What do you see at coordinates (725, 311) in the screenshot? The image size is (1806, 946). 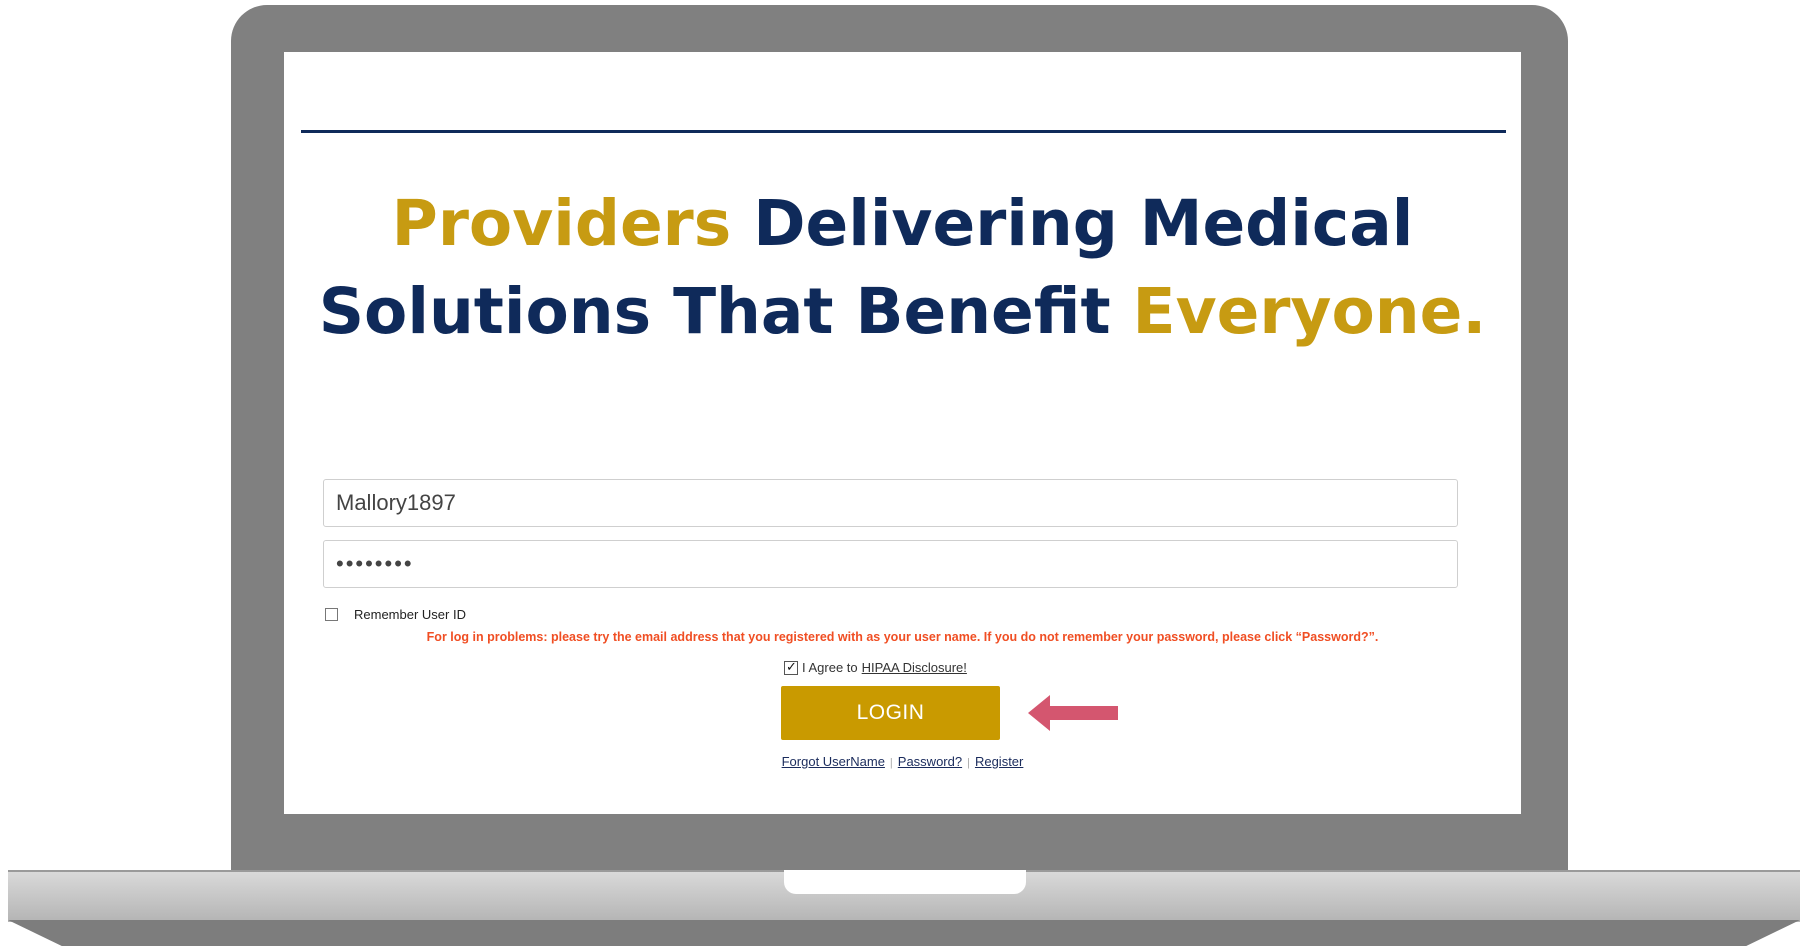 I see `headline-navy-text-2: Solutions That Benefit` at bounding box center [725, 311].